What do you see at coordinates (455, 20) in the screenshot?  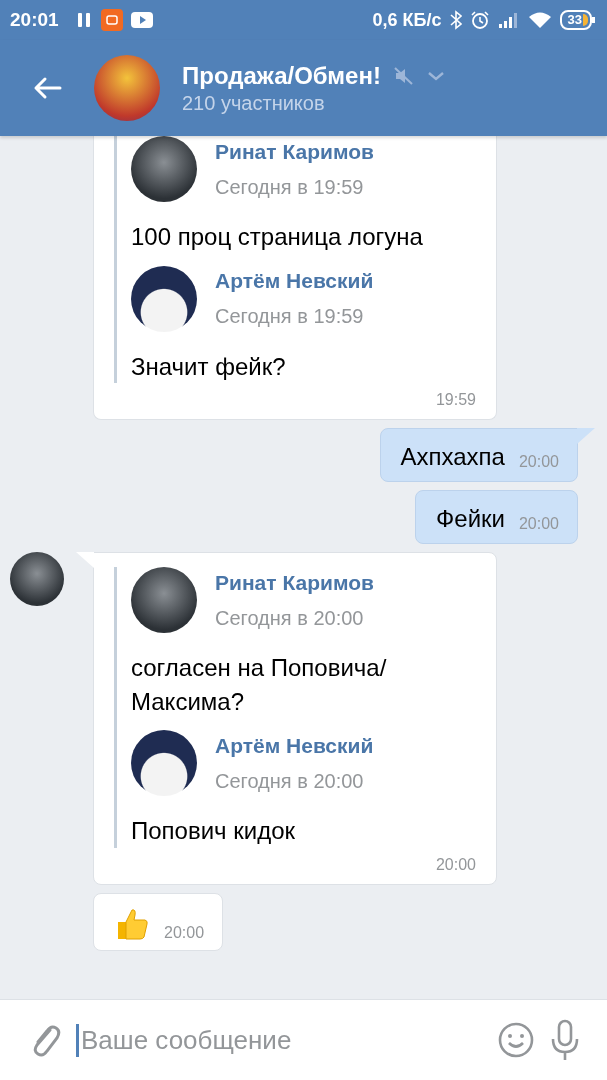 I see `bluetooth-icon` at bounding box center [455, 20].